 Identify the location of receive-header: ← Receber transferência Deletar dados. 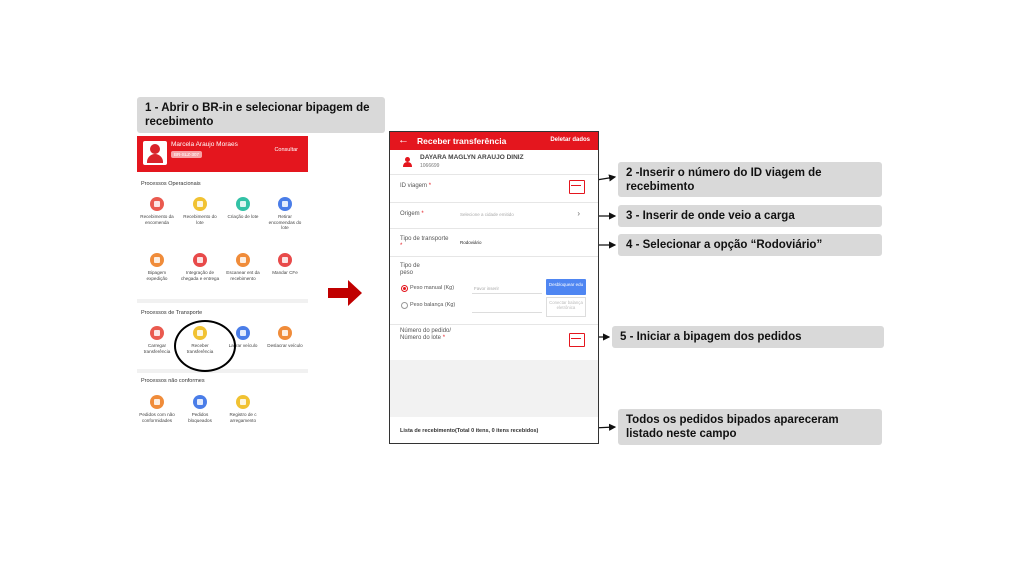
(494, 141).